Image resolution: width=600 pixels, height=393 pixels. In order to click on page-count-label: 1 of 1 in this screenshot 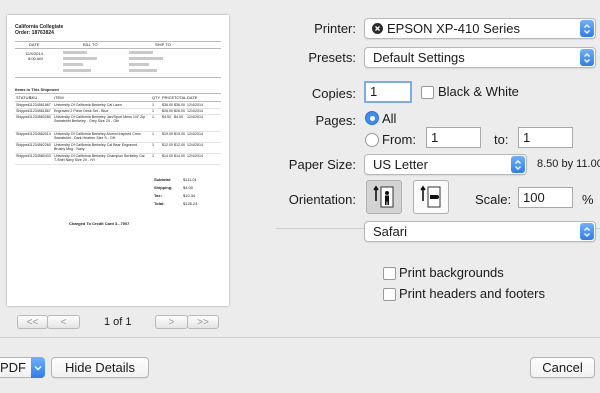, I will do `click(118, 322)`.